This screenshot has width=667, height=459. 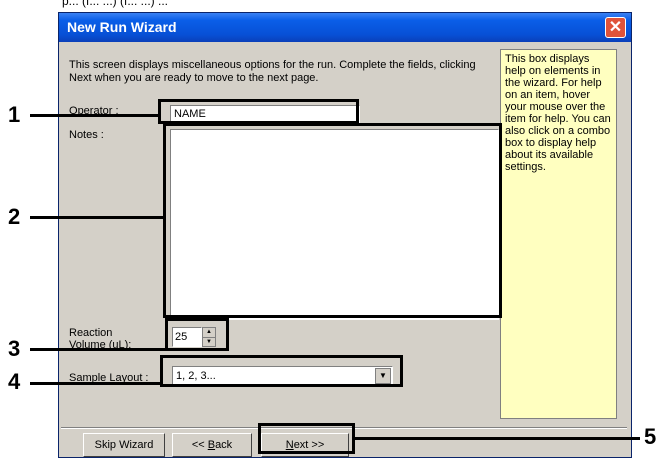 What do you see at coordinates (197, 334) in the screenshot?
I see `callout-box-reaction-volume` at bounding box center [197, 334].